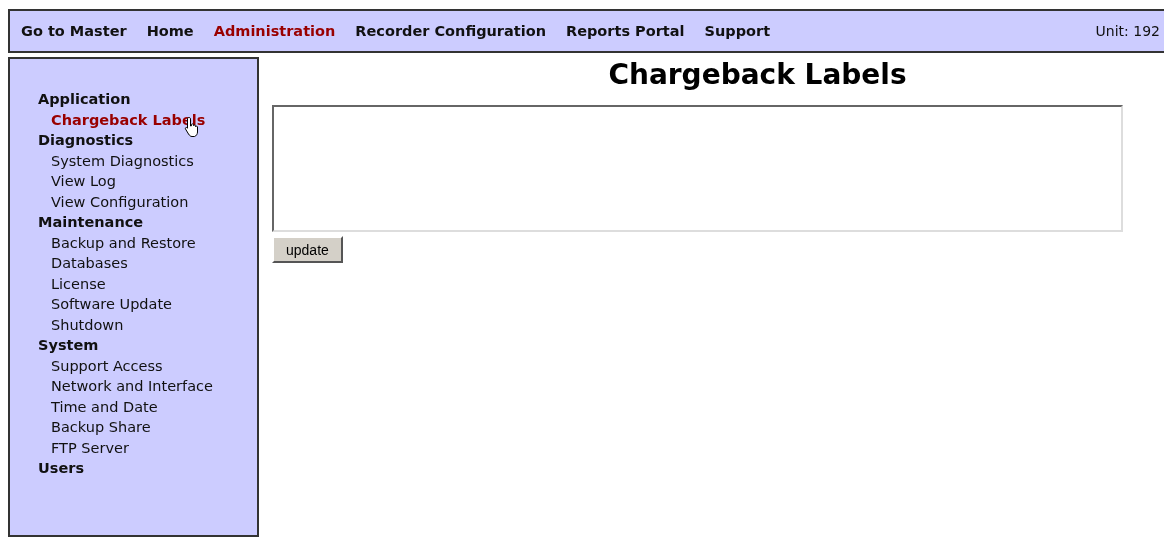 The width and height of the screenshot is (1164, 537). Describe the element at coordinates (1127, 31) in the screenshot. I see `unit-label: Unit: 192` at that location.